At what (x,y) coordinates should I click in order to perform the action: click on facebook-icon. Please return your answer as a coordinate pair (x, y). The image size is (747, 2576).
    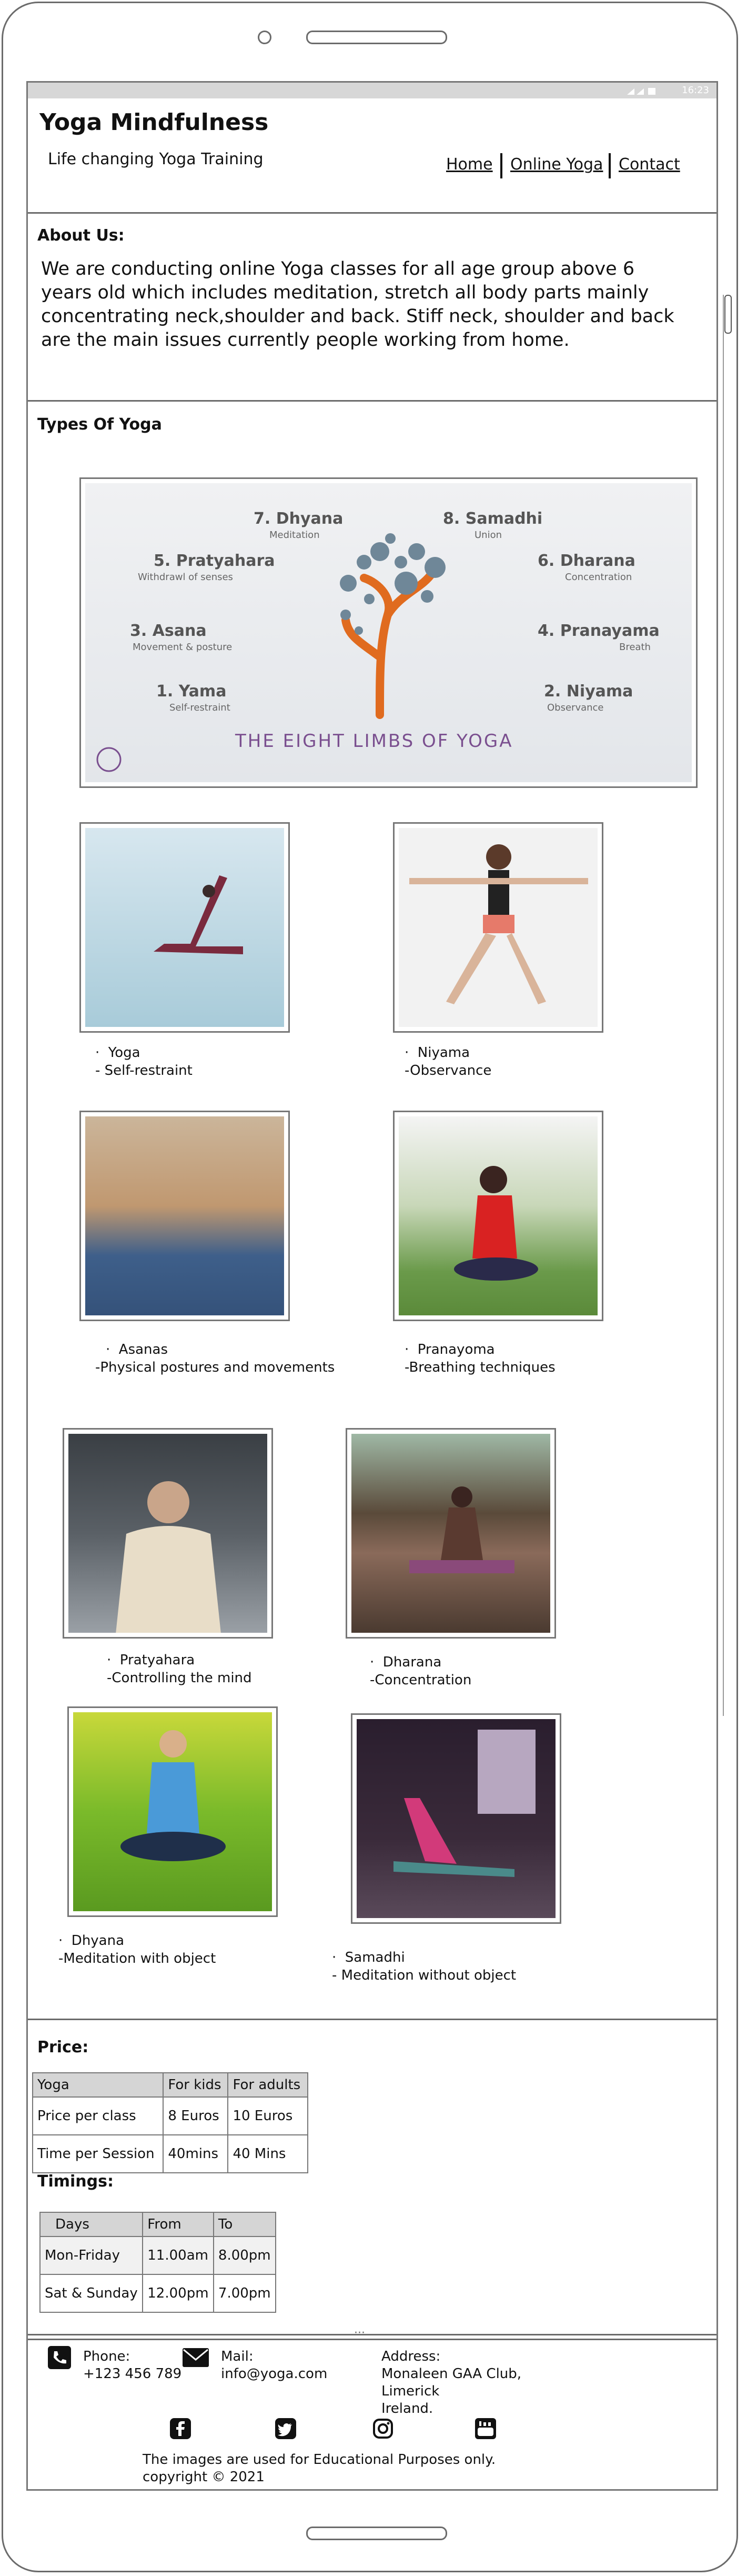
    Looking at the image, I should click on (180, 2429).